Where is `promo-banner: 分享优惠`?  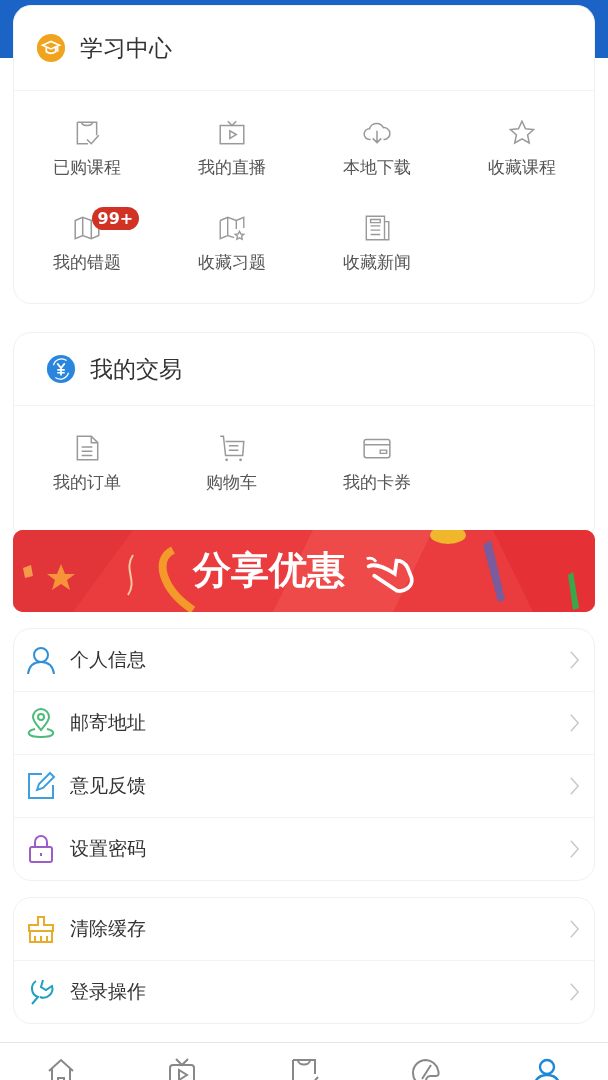 promo-banner: 分享优惠 is located at coordinates (304, 571).